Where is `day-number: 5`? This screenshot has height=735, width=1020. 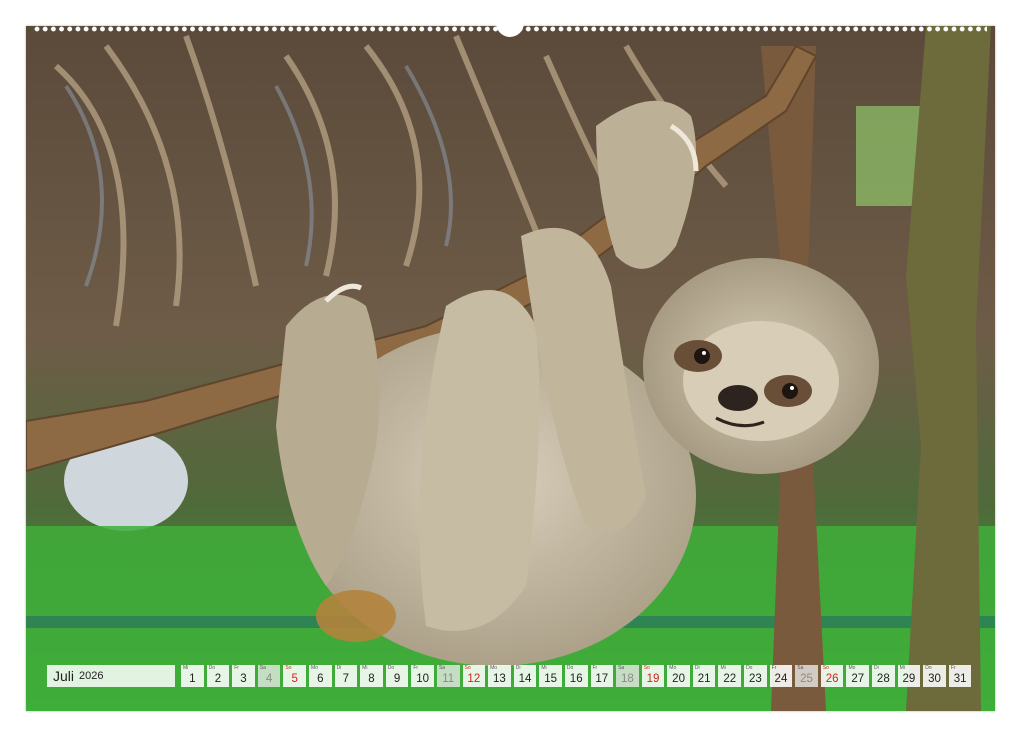
day-number: 5 is located at coordinates (294, 679).